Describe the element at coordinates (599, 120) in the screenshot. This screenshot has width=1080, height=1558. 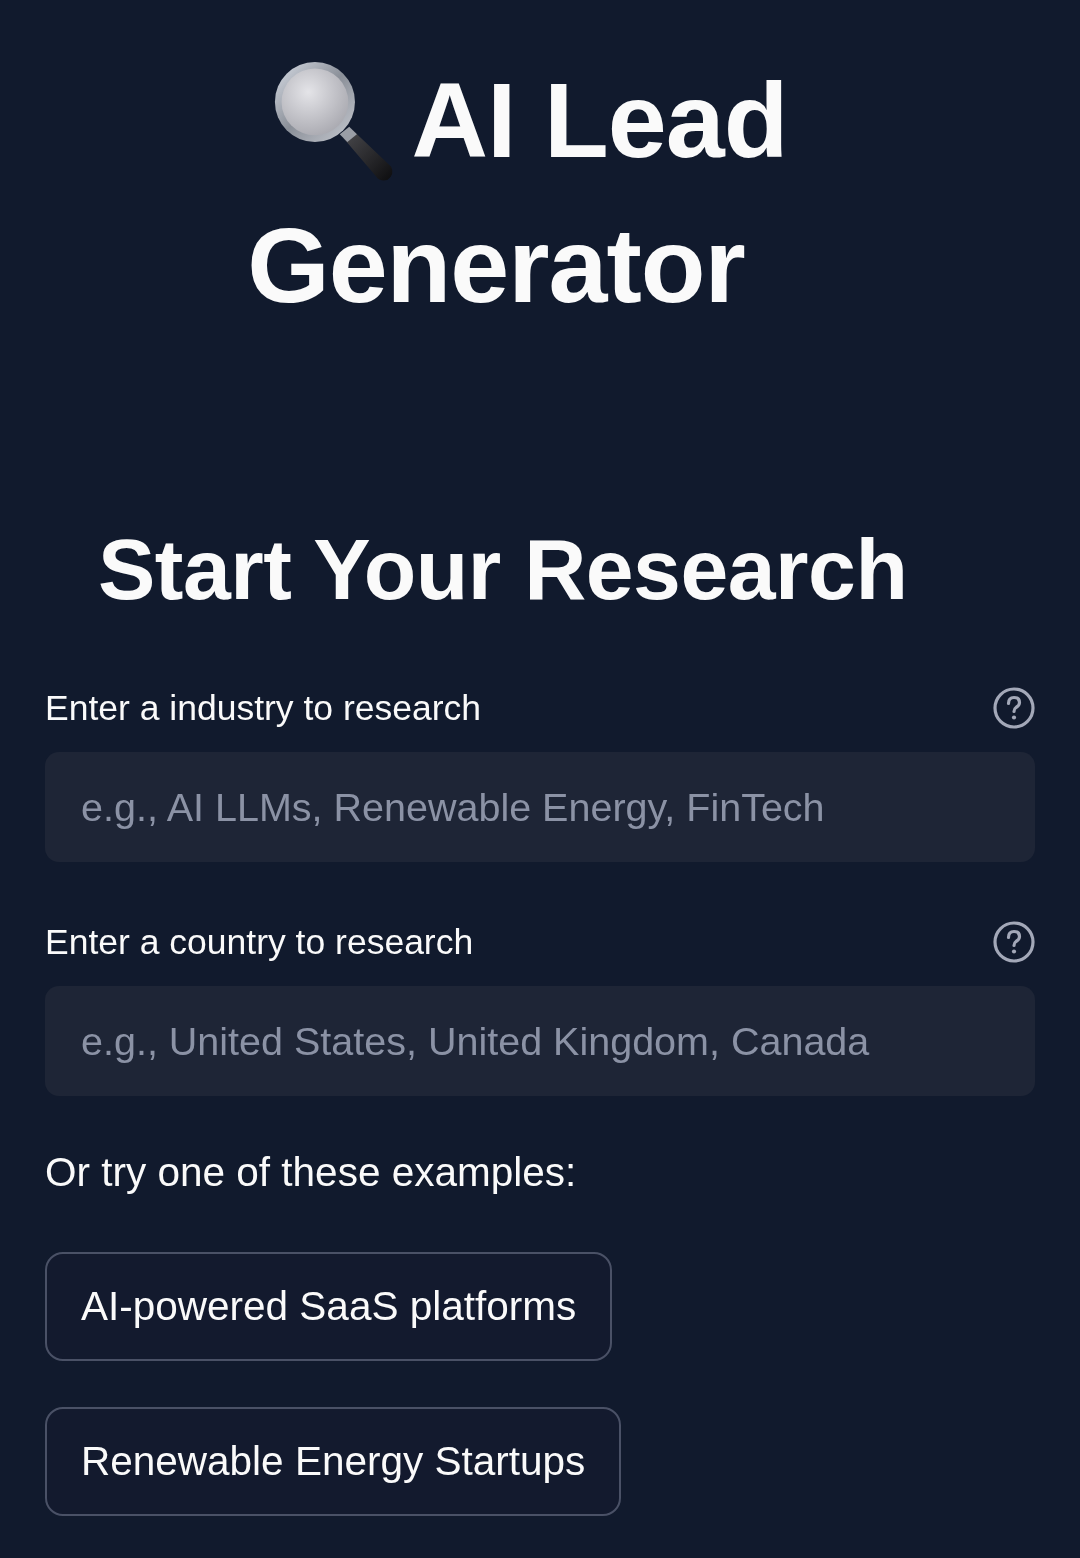
I see `app-title: AI Lead` at that location.